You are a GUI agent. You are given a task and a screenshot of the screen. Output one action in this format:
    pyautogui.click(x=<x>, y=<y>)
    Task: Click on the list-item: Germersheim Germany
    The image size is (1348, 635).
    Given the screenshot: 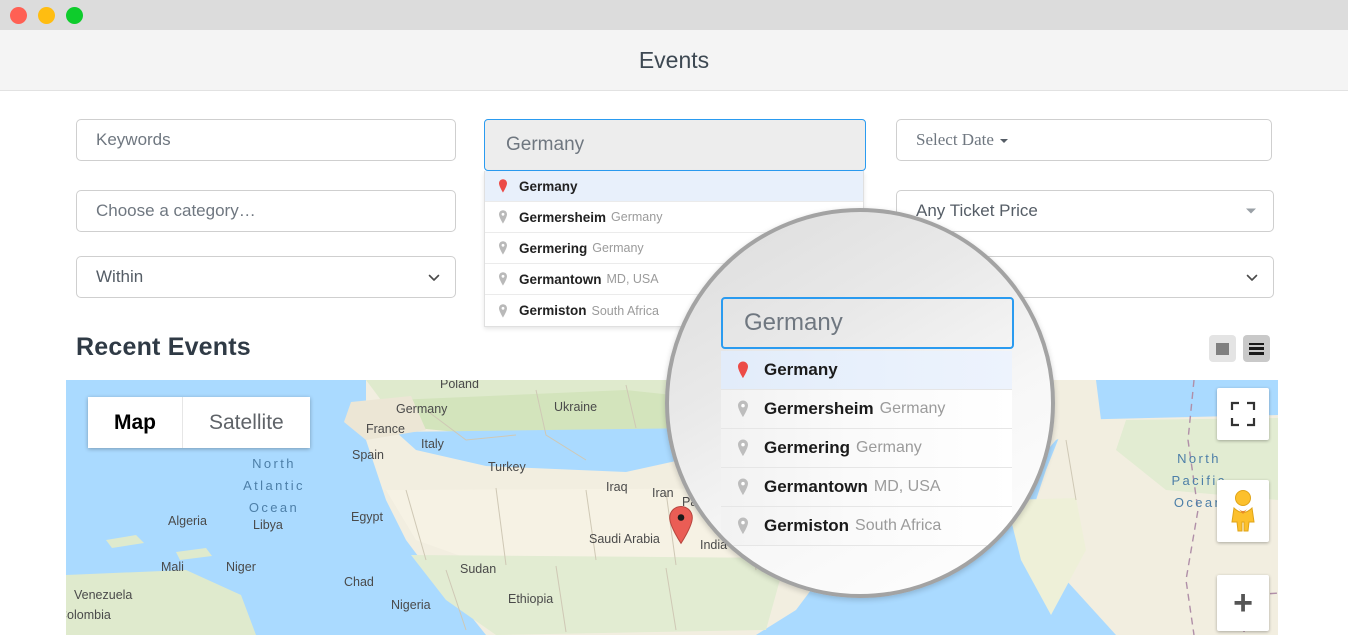 What is the action you would take?
    pyautogui.click(x=866, y=409)
    